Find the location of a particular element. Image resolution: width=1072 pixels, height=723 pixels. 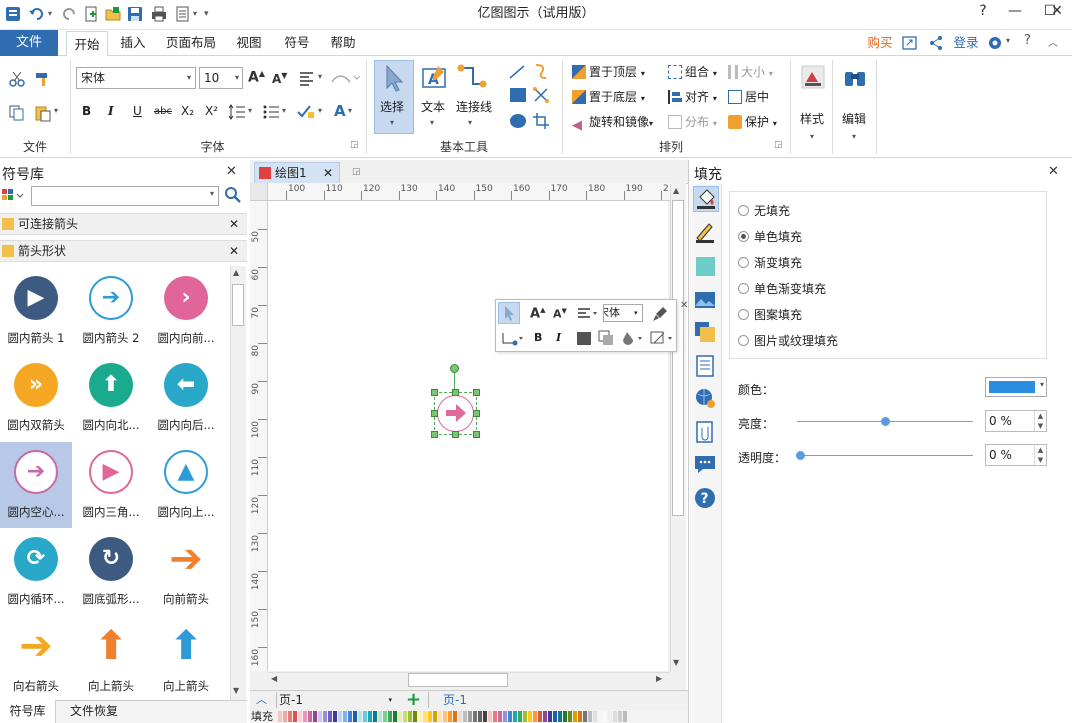

font-size-select: 10 ▾ is located at coordinates (221, 78).